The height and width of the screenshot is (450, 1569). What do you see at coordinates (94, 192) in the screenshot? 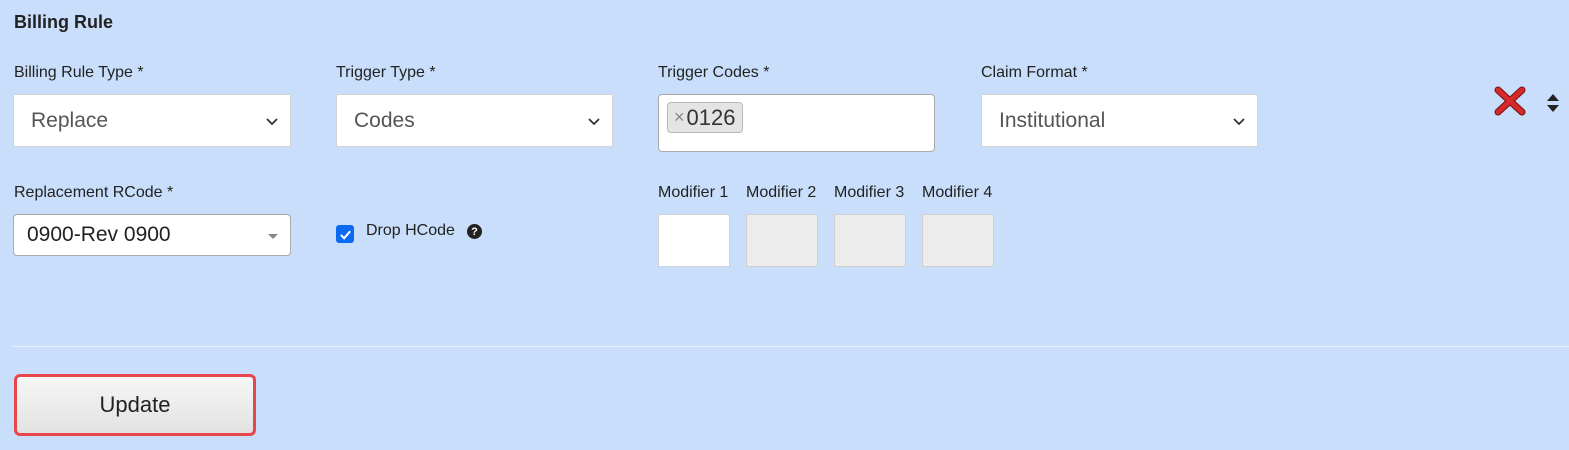
I see `replacement-rcode-label: Replacement RCode *` at bounding box center [94, 192].